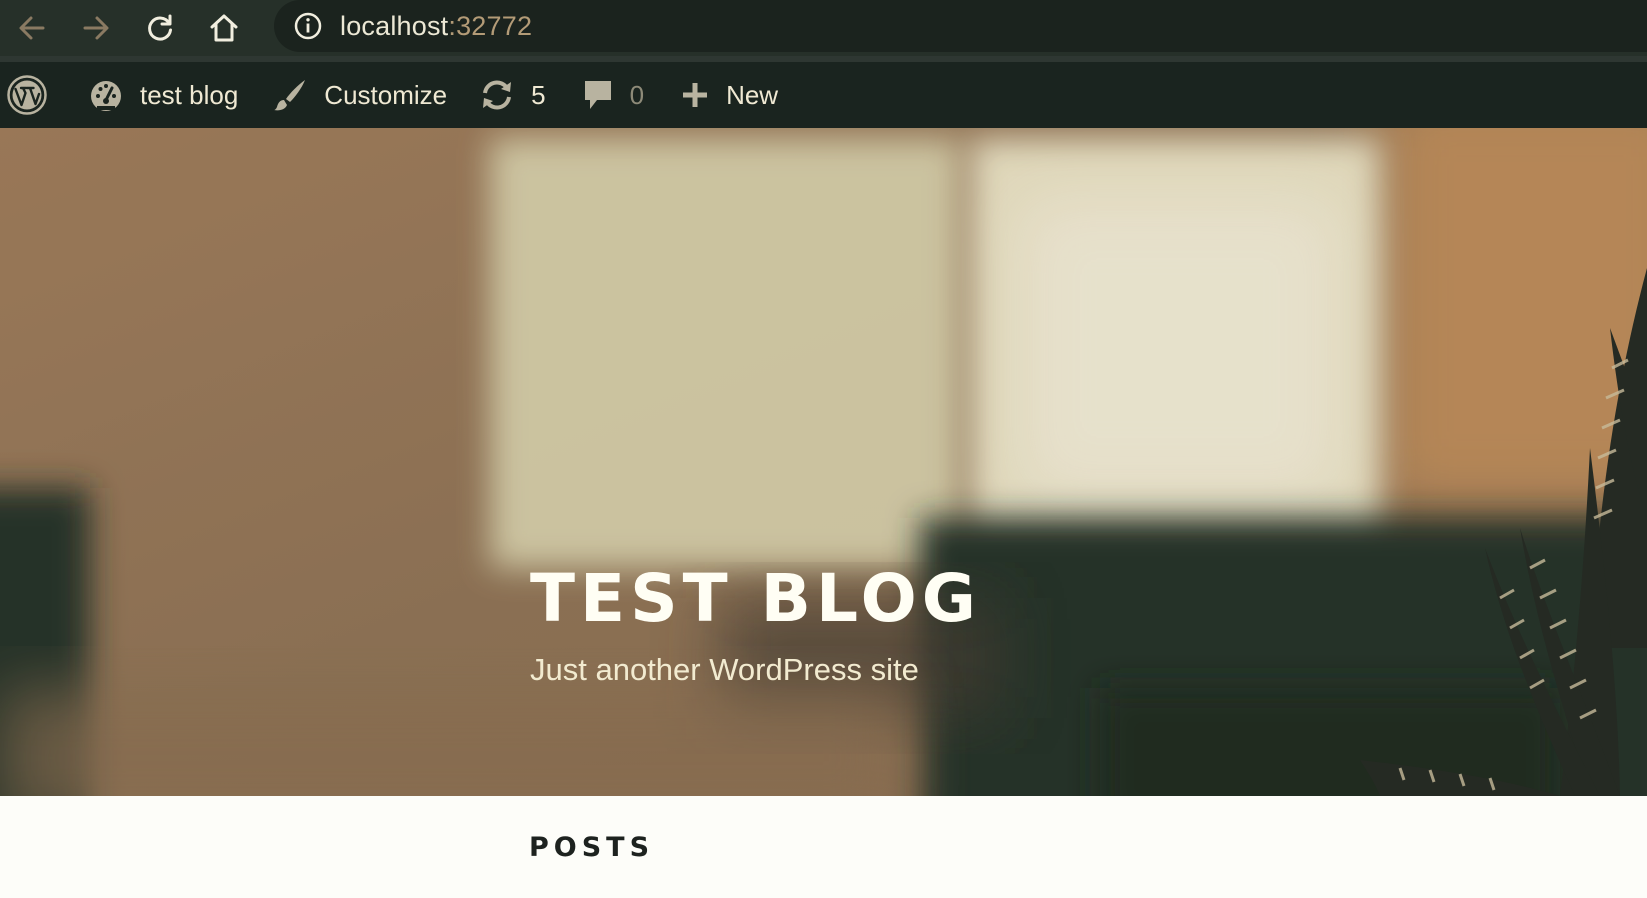 The image size is (1647, 898). I want to click on customize-label: Customize, so click(386, 94).